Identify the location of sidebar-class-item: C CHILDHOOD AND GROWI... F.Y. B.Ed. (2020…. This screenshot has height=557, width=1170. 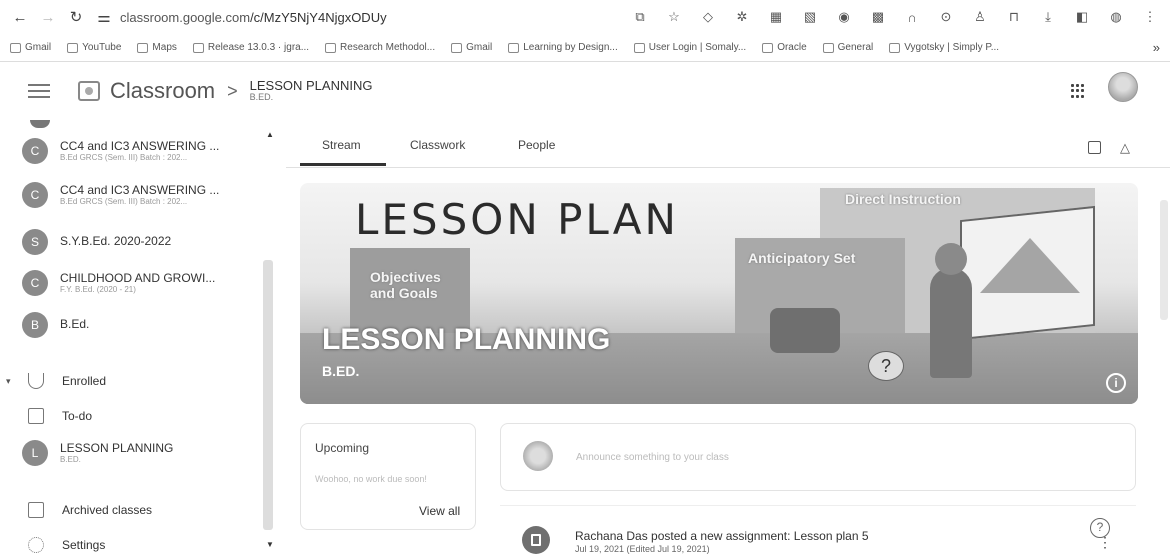
(137, 283).